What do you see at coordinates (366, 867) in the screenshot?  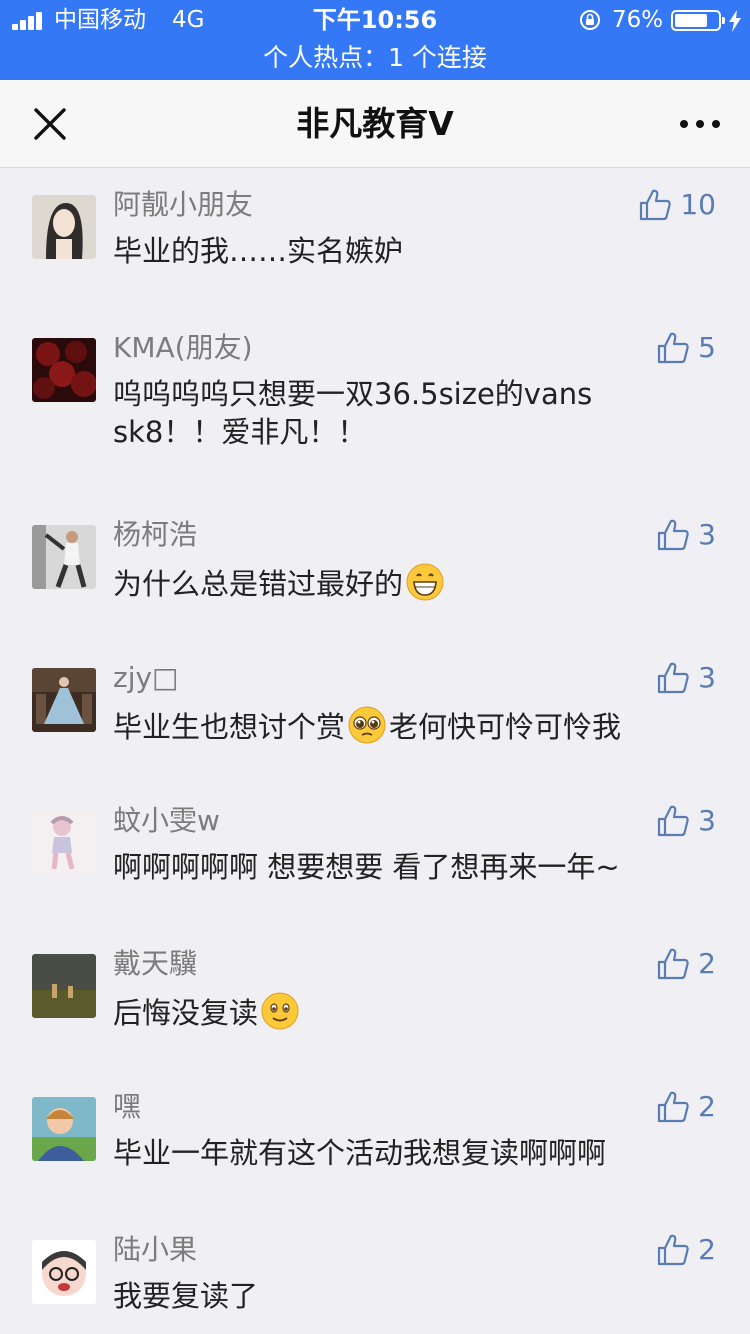 I see `comment-text: 啊啊啊啊啊 想要想要 看了想再来一年~` at bounding box center [366, 867].